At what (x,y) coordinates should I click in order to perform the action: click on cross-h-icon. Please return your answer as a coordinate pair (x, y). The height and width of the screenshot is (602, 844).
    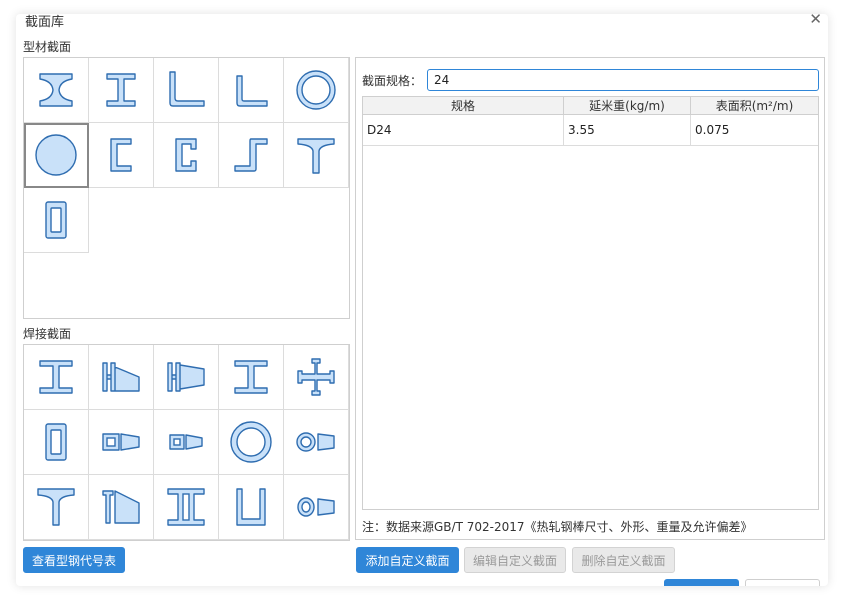
    Looking at the image, I should click on (316, 377).